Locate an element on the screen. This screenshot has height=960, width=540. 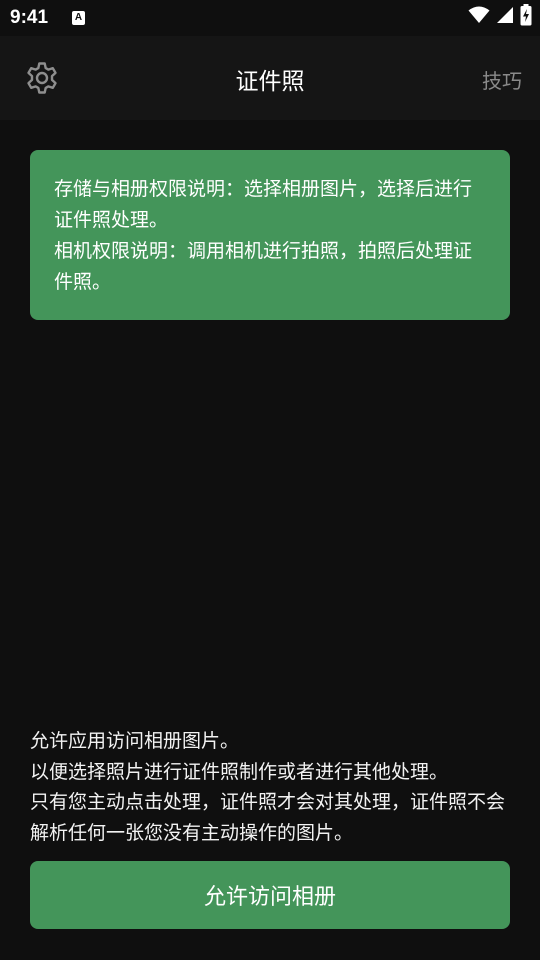
storage-permission-text: 存储与相册权限说明：选择相册图片，选择后进行证件照处理。 is located at coordinates (263, 204).